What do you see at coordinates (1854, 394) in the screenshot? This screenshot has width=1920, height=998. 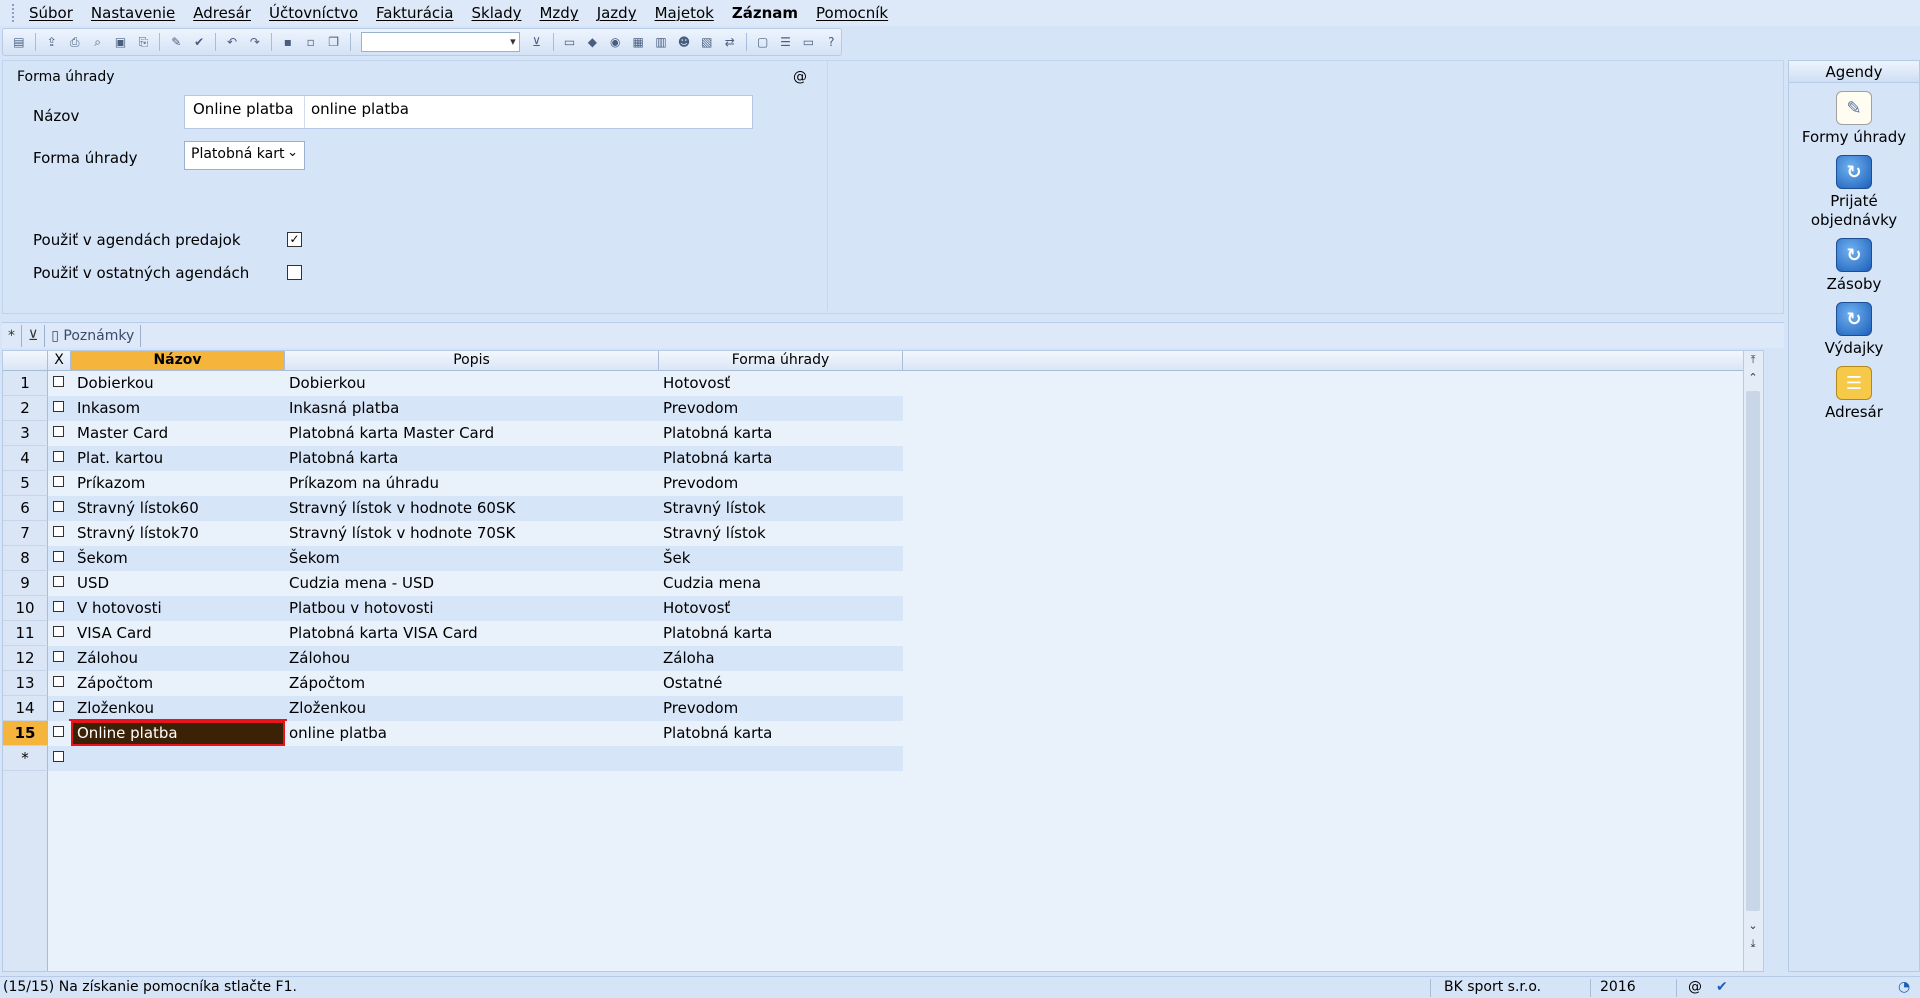 I see `agenda-item: ☰ Adresár` at bounding box center [1854, 394].